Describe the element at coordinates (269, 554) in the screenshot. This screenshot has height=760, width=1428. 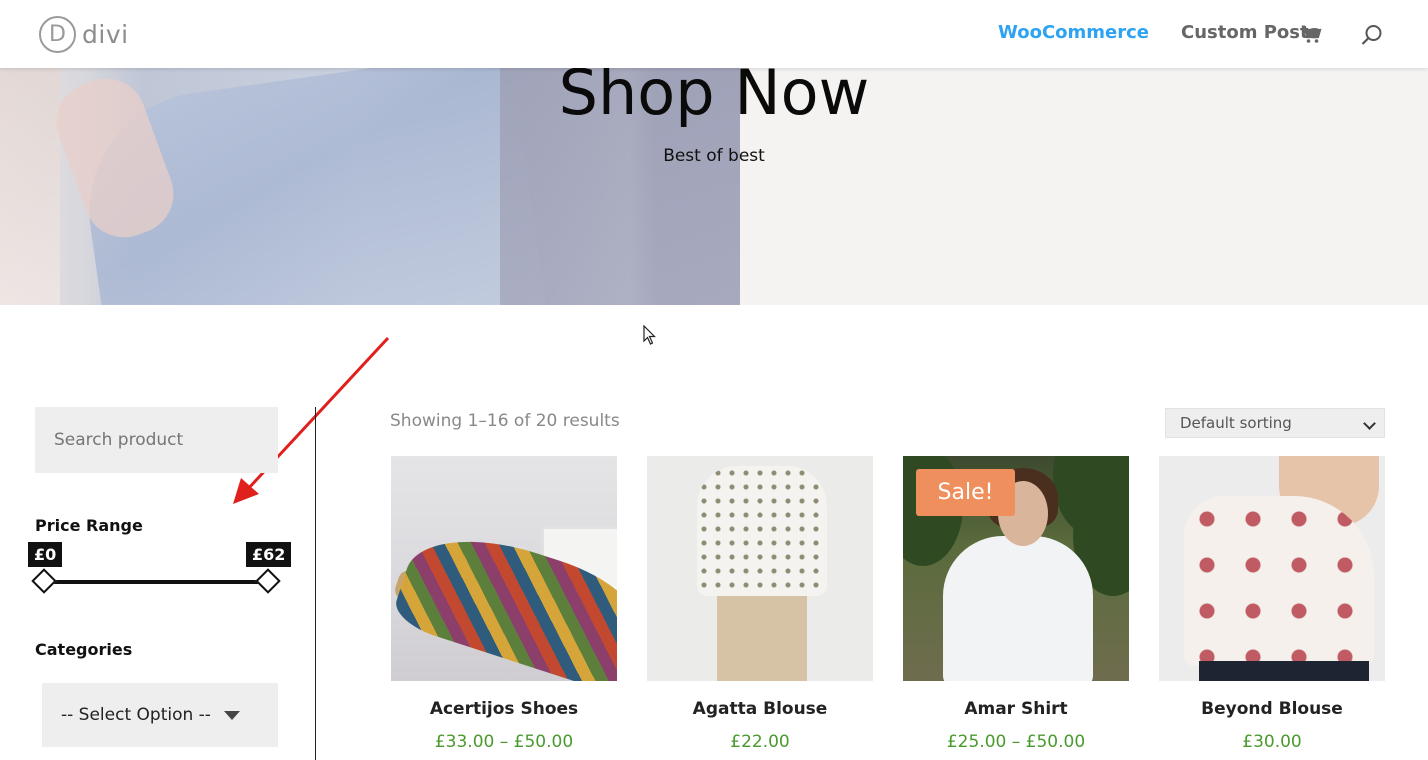
I see `price-max-label: £62` at that location.